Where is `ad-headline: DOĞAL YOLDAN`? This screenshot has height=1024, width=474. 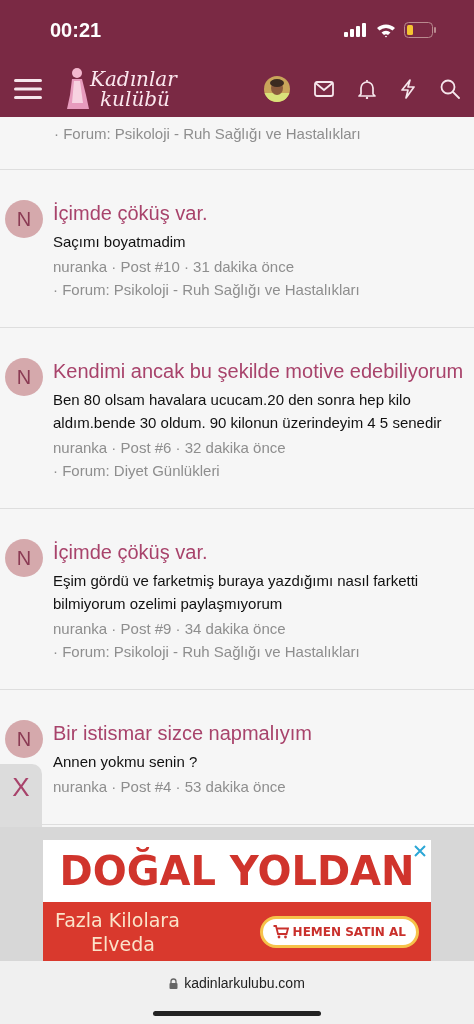 ad-headline: DOĞAL YOLDAN is located at coordinates (237, 871).